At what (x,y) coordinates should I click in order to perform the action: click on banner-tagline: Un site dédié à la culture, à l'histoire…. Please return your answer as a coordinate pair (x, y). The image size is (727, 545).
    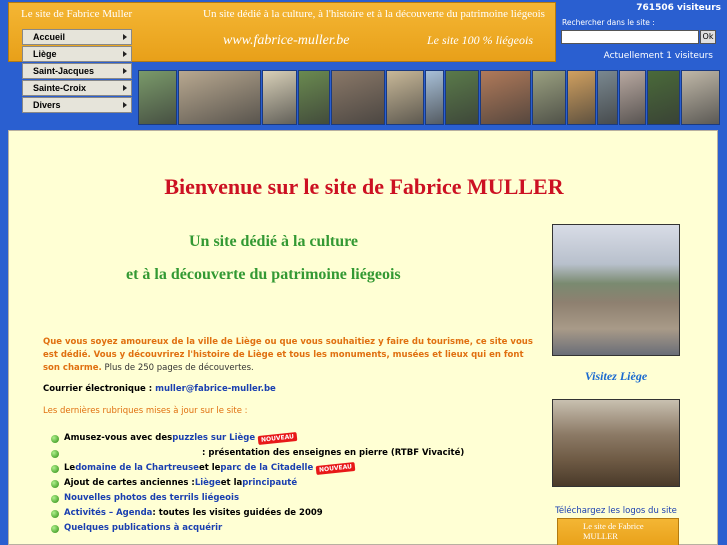
    Looking at the image, I should click on (374, 14).